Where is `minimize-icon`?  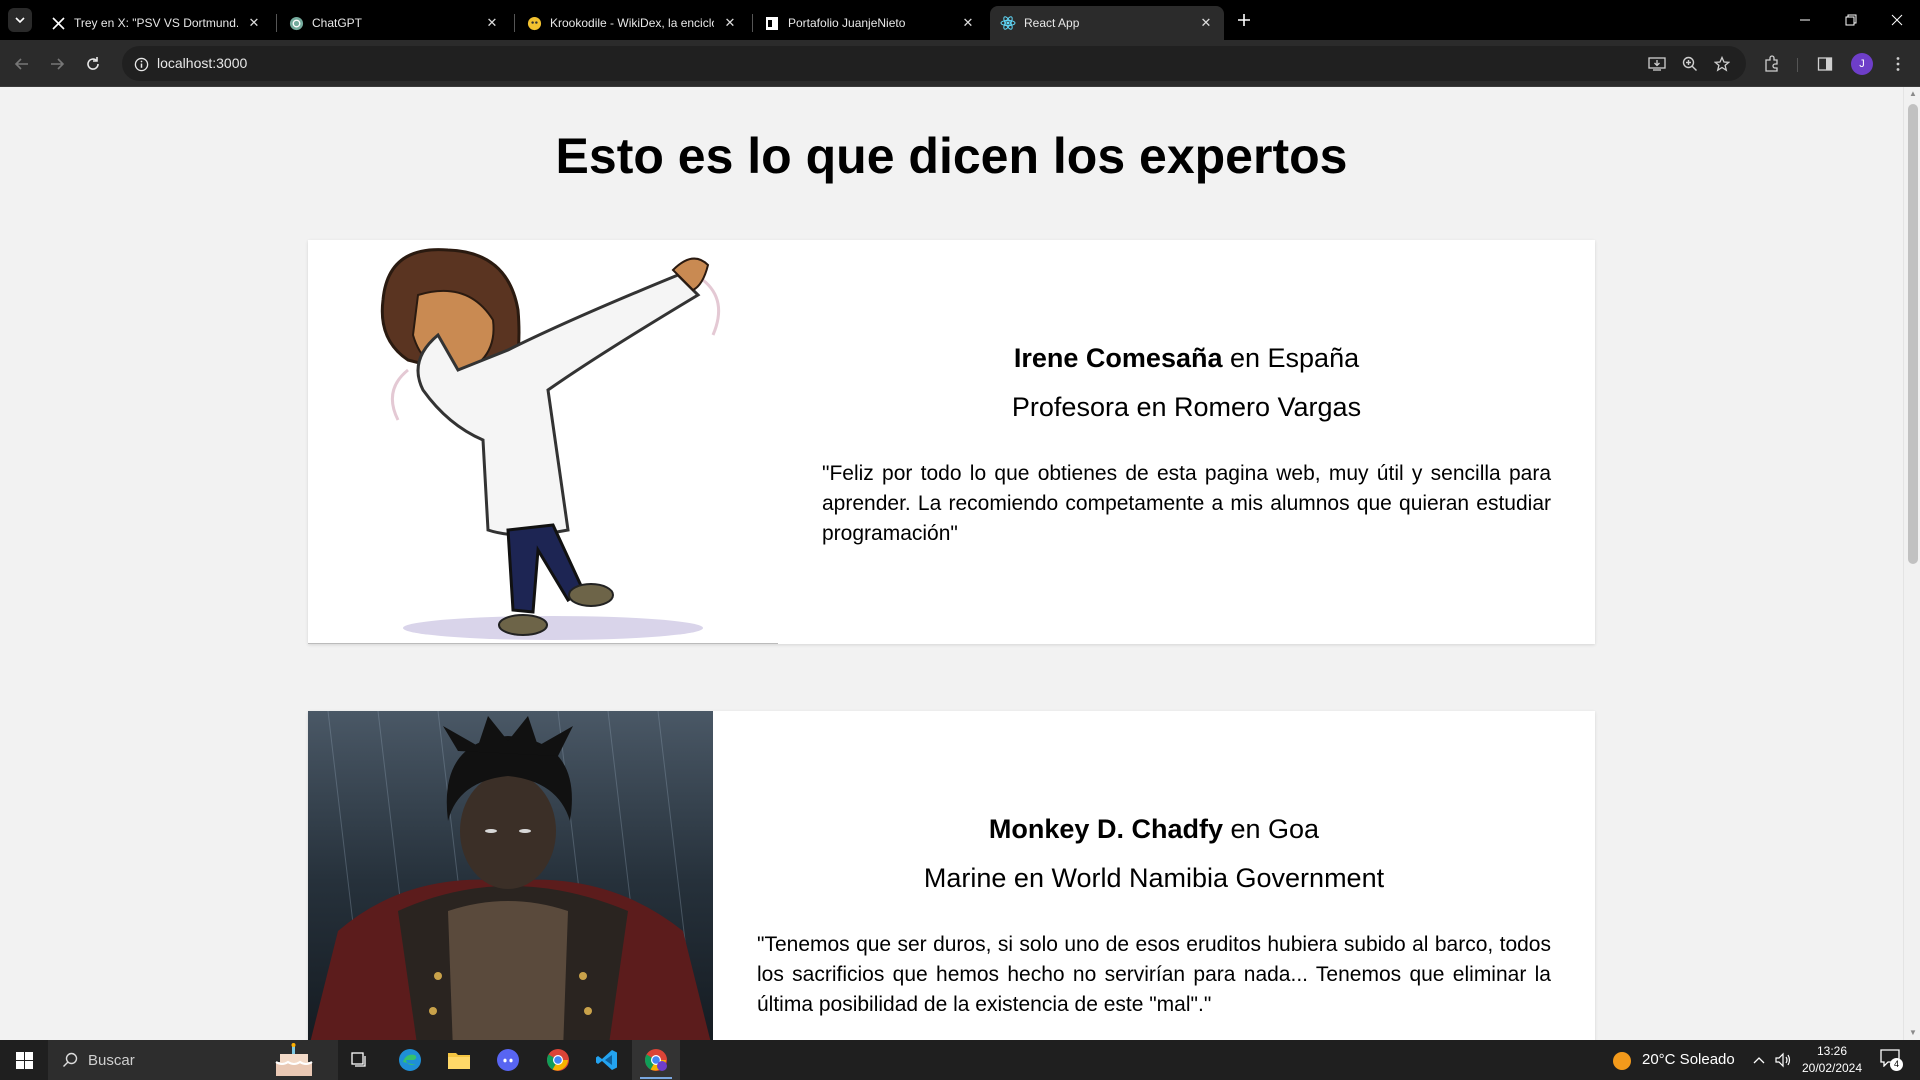
minimize-icon is located at coordinates (1805, 20).